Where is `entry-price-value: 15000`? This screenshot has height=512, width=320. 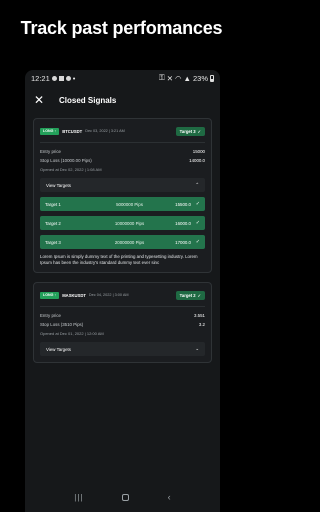 entry-price-value: 15000 is located at coordinates (198, 151).